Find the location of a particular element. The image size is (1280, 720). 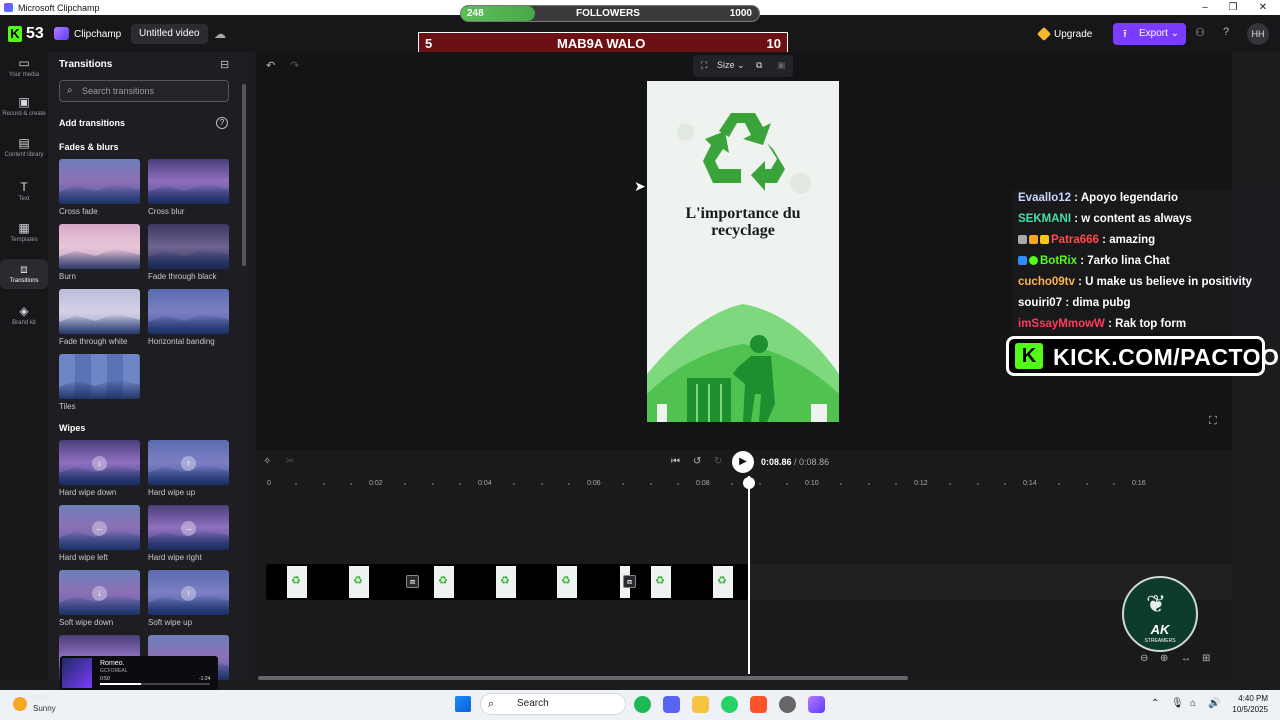

weather-condition: Sunny is located at coordinates (44, 708).